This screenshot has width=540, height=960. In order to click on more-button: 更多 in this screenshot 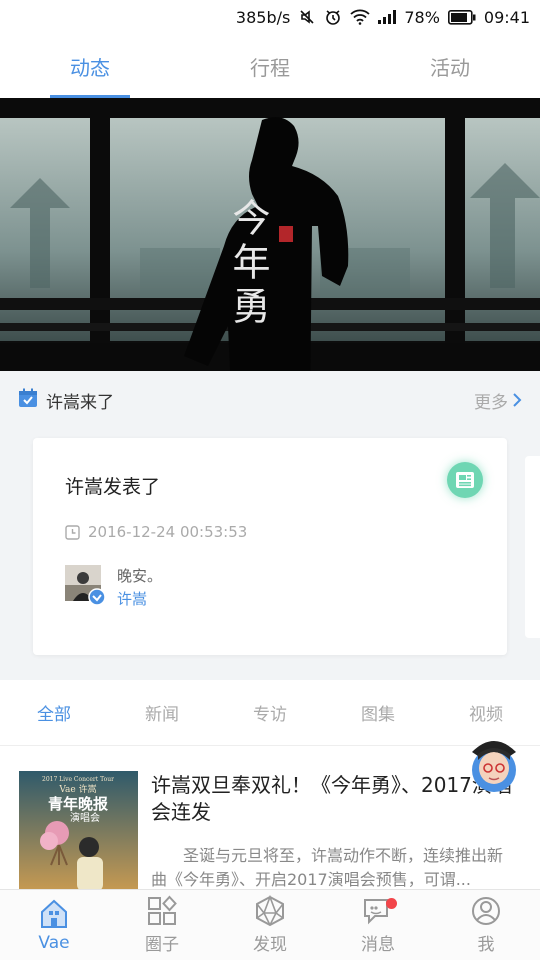, I will do `click(498, 400)`.